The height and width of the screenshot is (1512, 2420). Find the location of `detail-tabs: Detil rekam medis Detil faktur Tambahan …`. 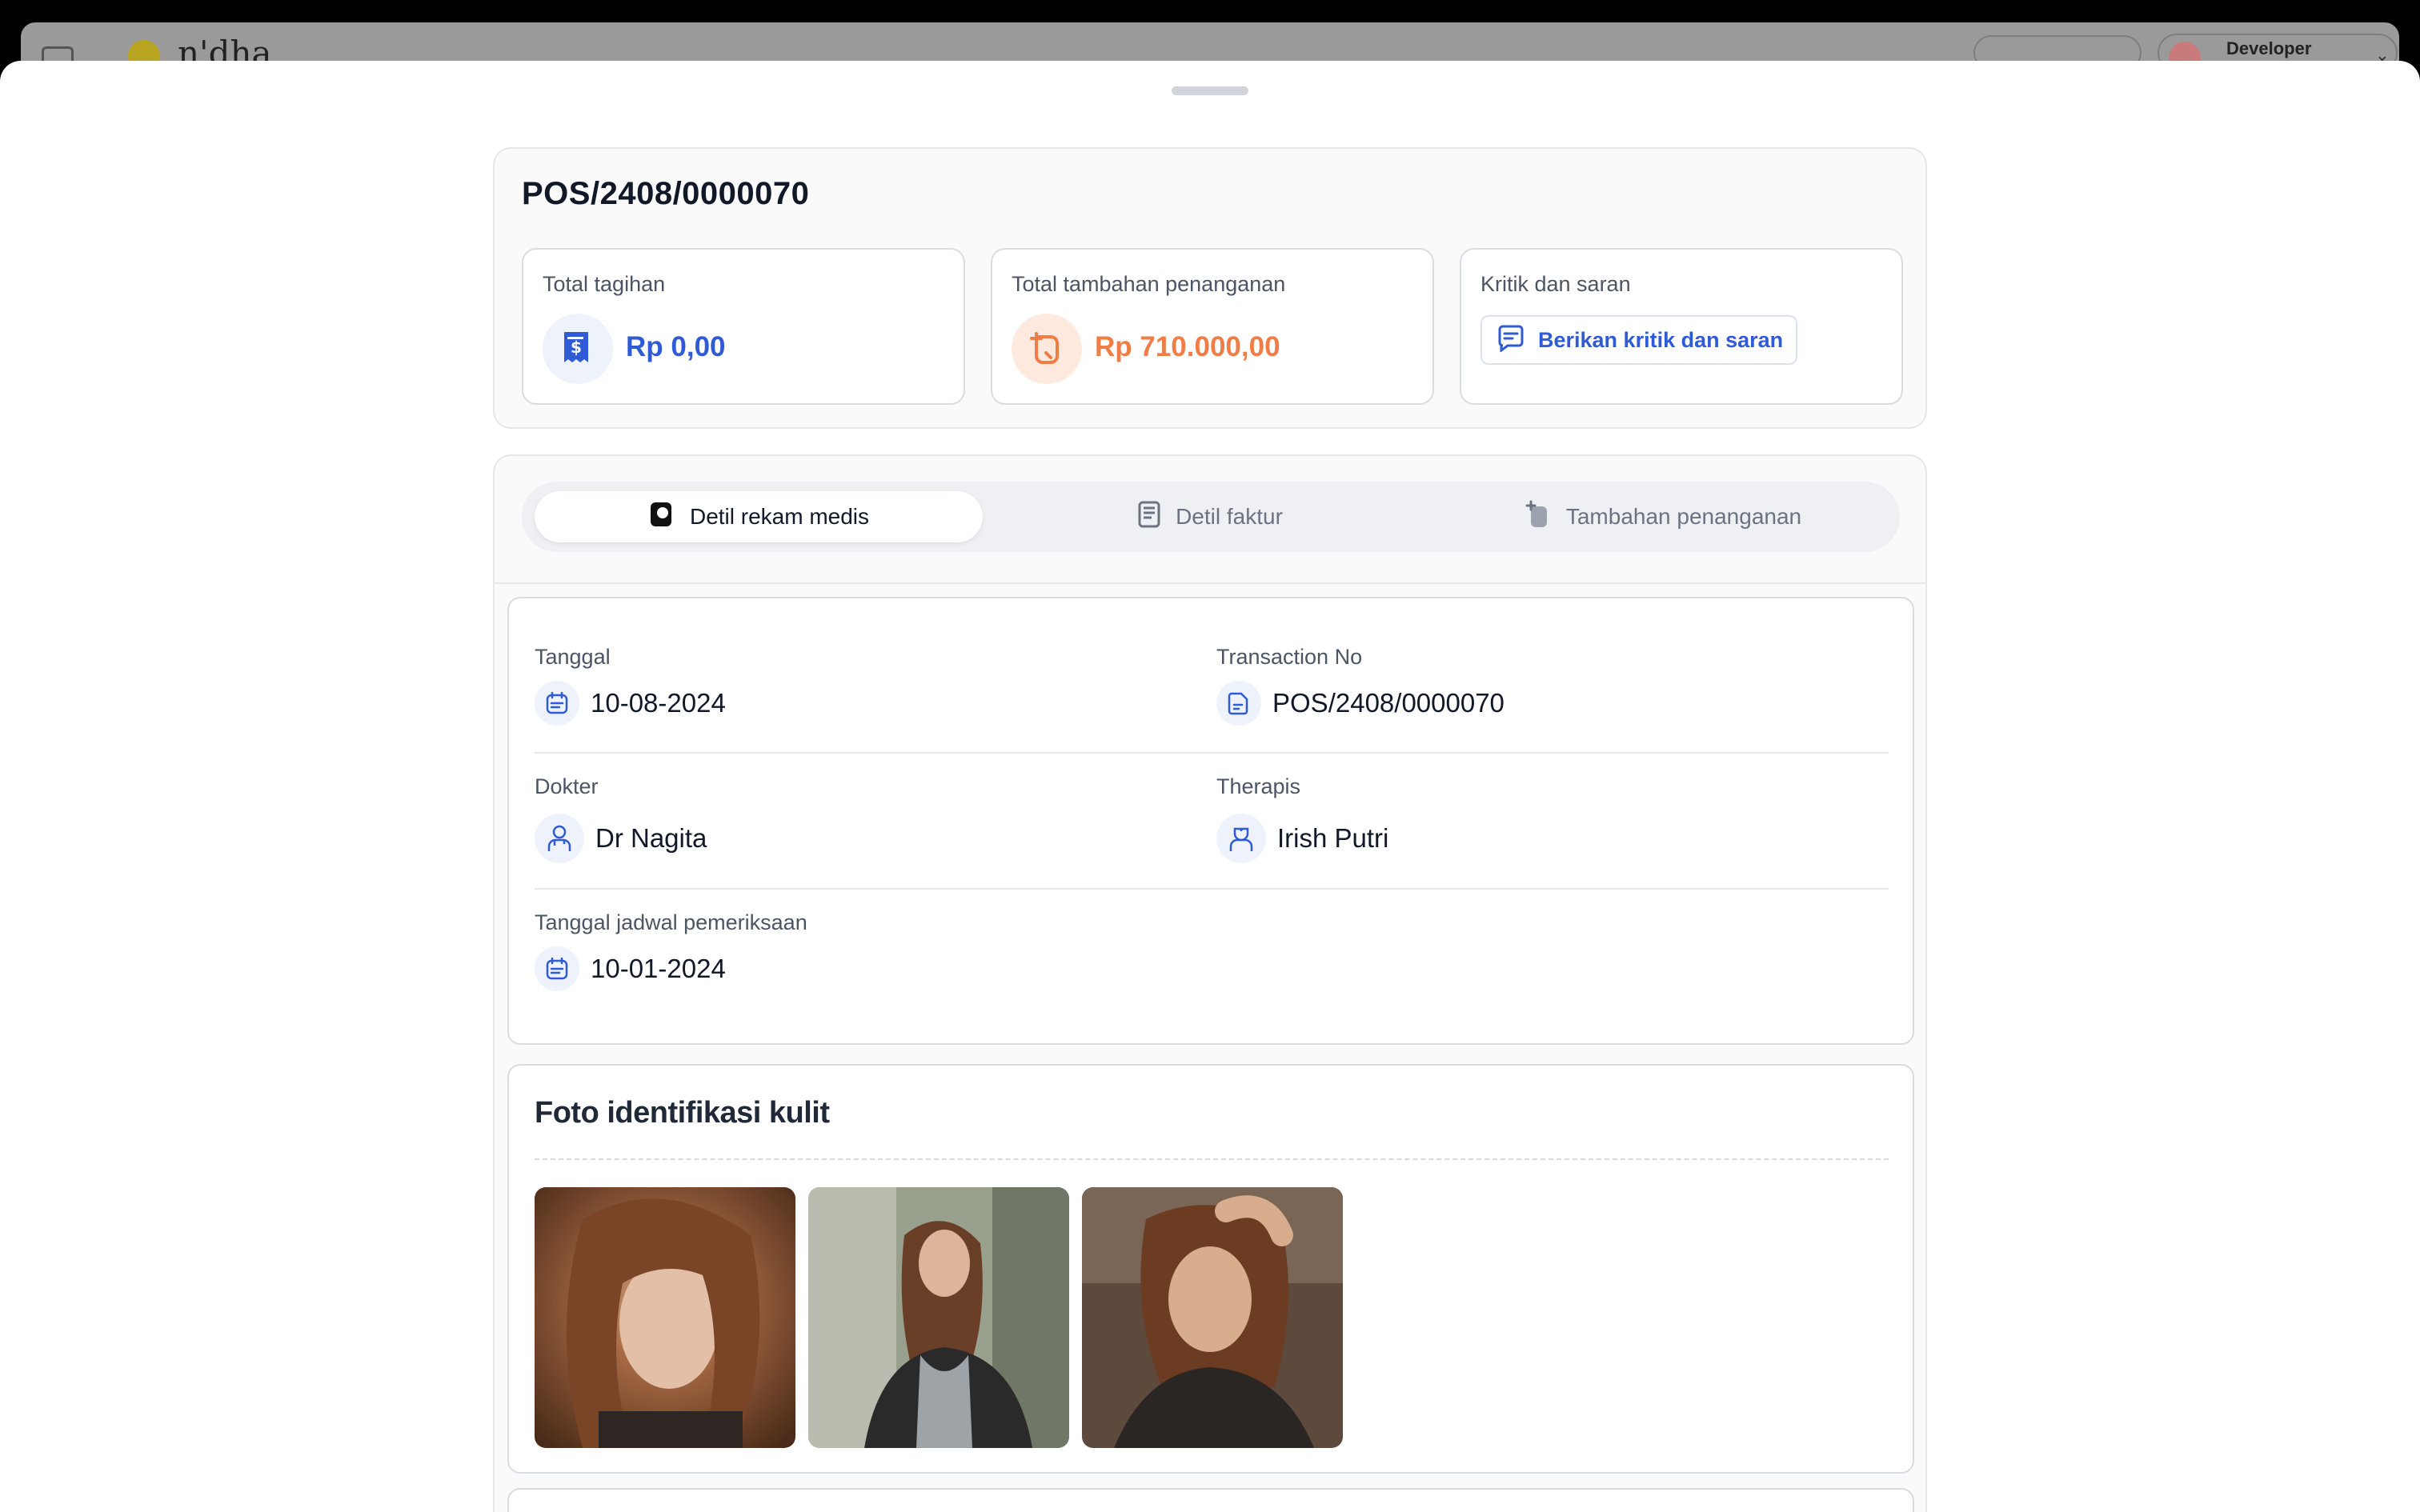

detail-tabs: Detil rekam medis Detil faktur Tambahan … is located at coordinates (1211, 517).